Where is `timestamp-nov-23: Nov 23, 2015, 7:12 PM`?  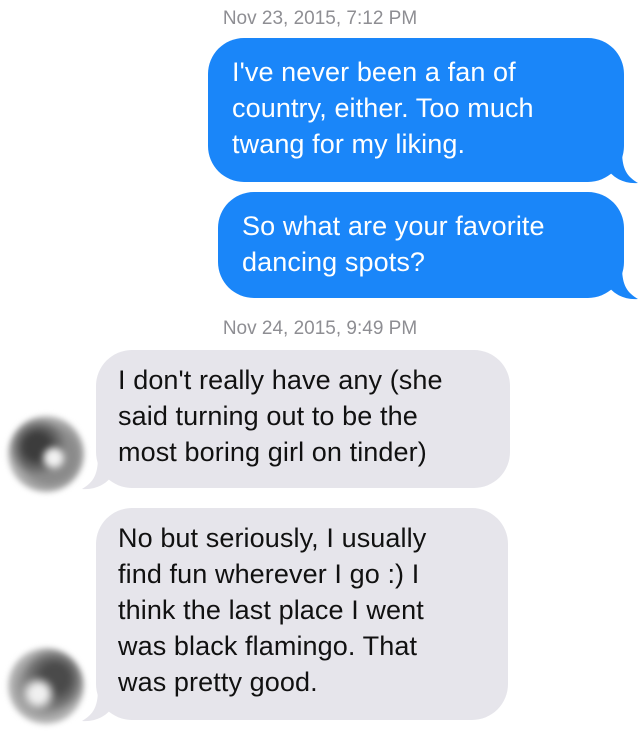 timestamp-nov-23: Nov 23, 2015, 7:12 PM is located at coordinates (320, 18).